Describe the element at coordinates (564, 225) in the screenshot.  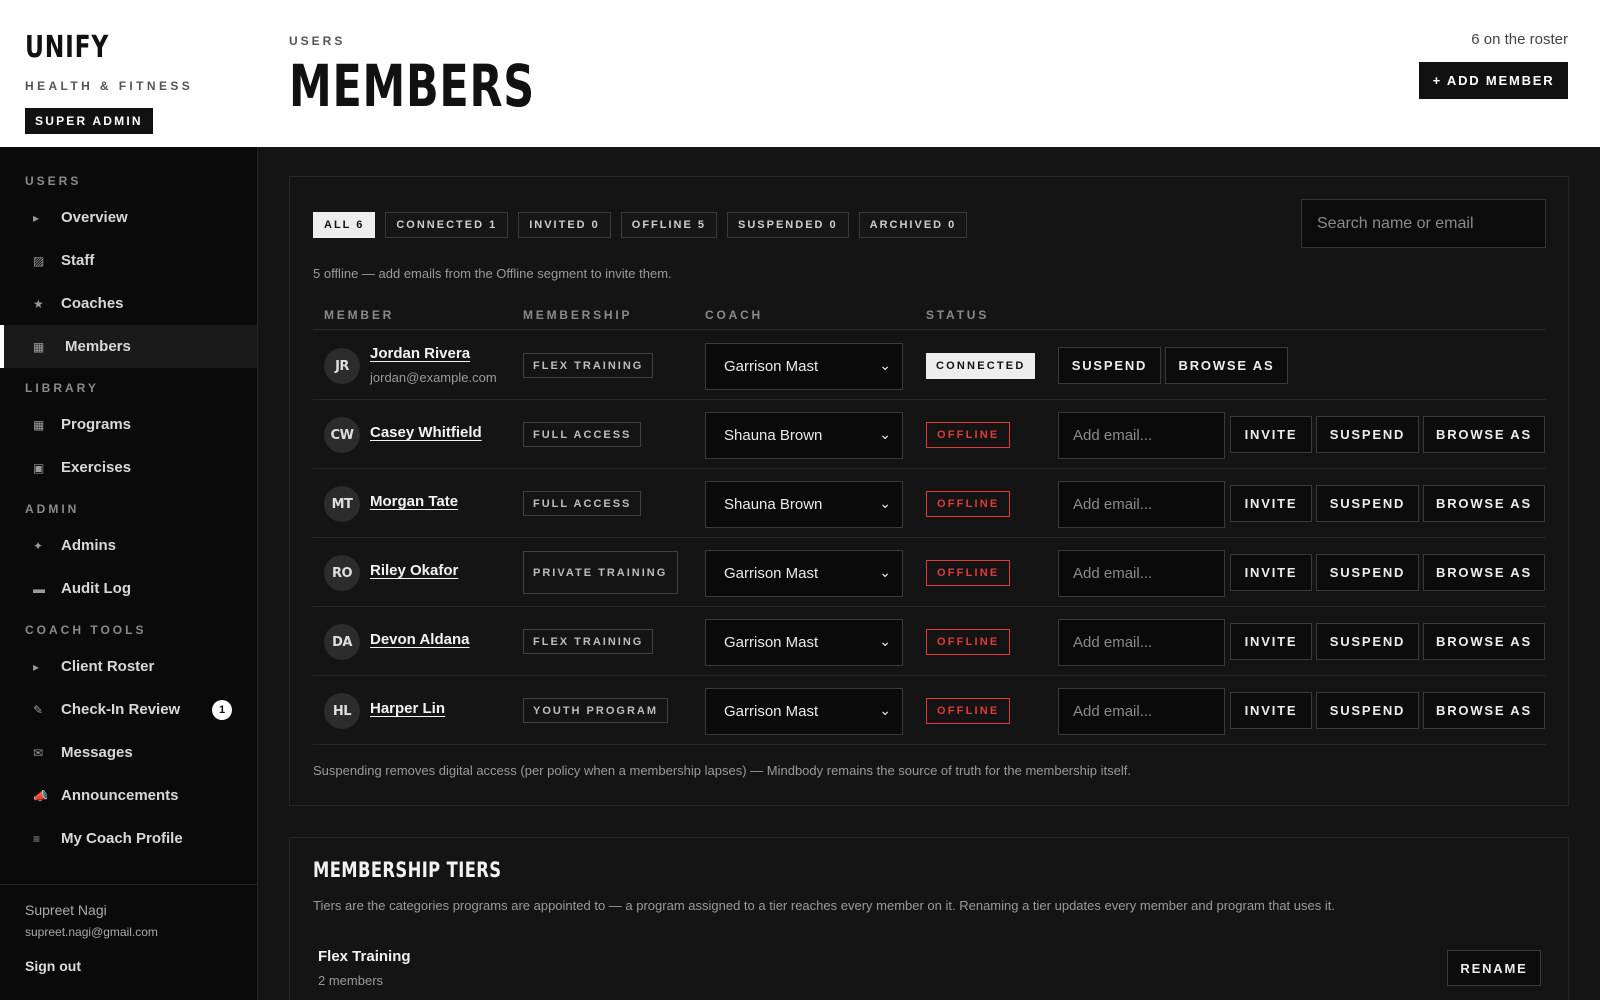
I see `filter-invited: INVITED 0` at that location.